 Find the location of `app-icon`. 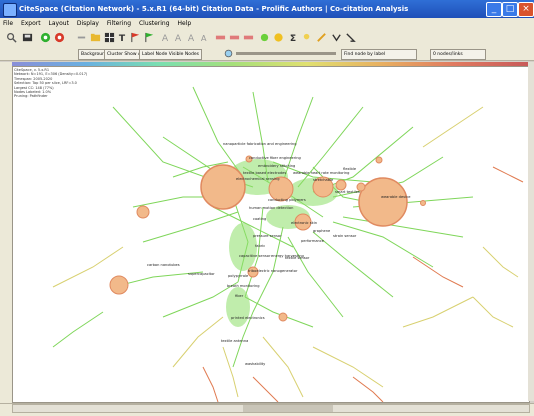

app-icon is located at coordinates (10, 10).